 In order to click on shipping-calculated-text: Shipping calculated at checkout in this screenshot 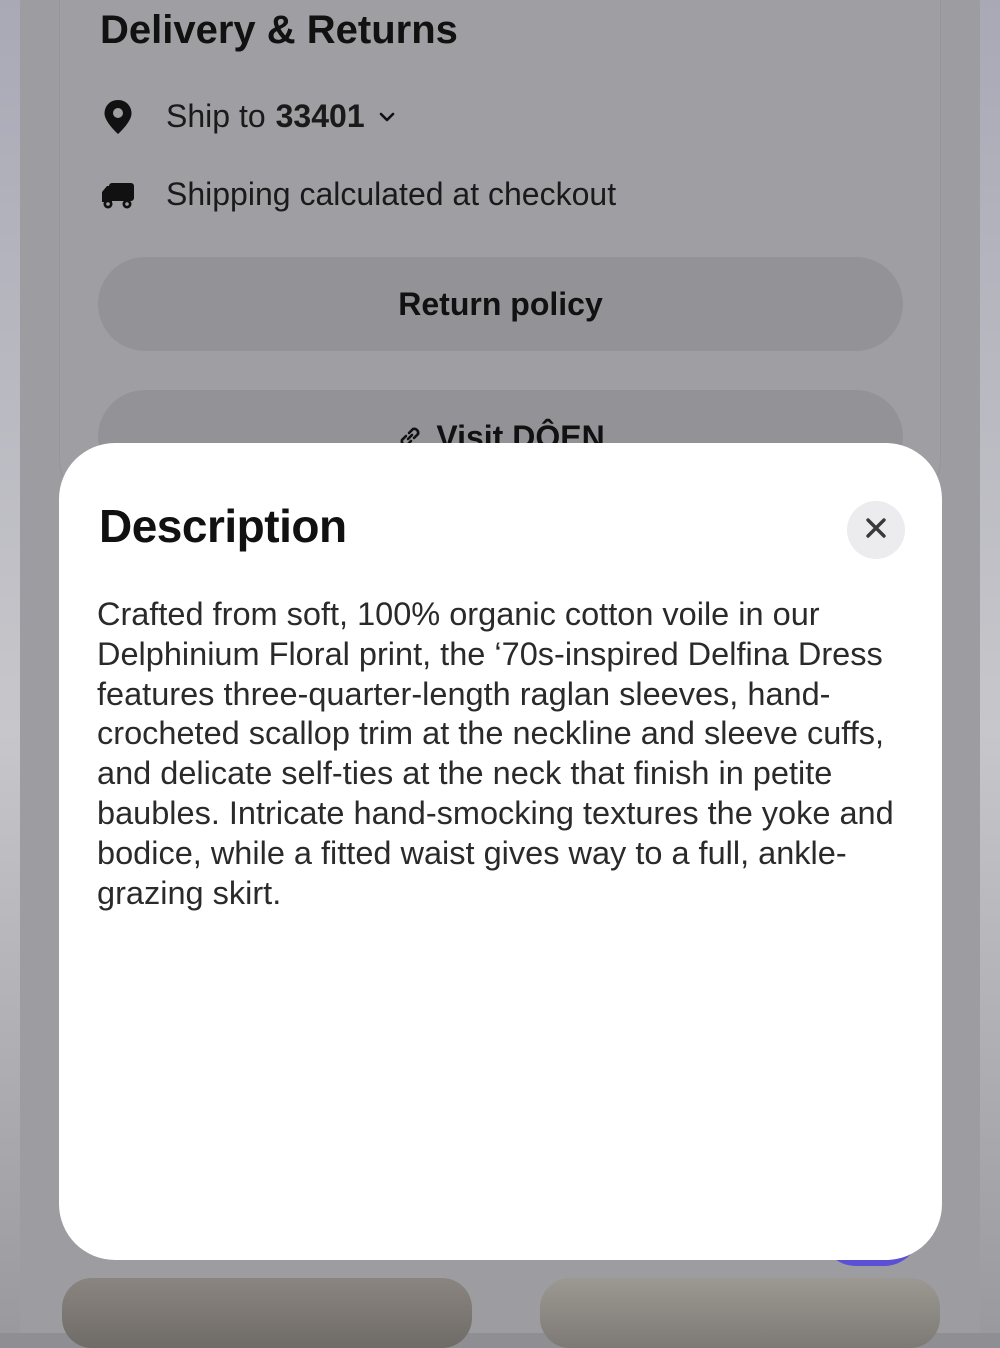, I will do `click(391, 194)`.